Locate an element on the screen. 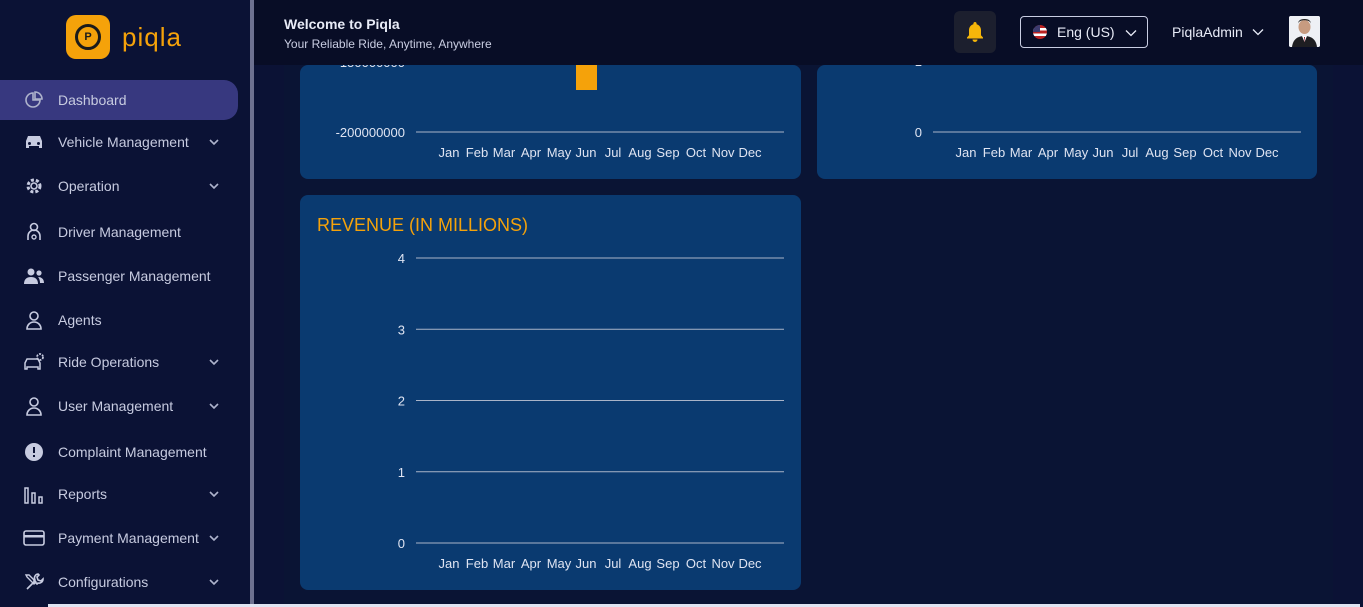 This screenshot has height=607, width=1363. user-icon is located at coordinates (34, 320).